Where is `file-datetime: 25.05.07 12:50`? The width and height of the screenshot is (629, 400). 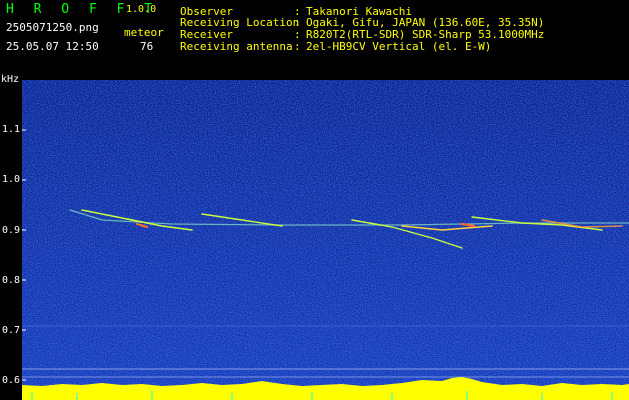 file-datetime: 25.05.07 12:50 is located at coordinates (52, 46).